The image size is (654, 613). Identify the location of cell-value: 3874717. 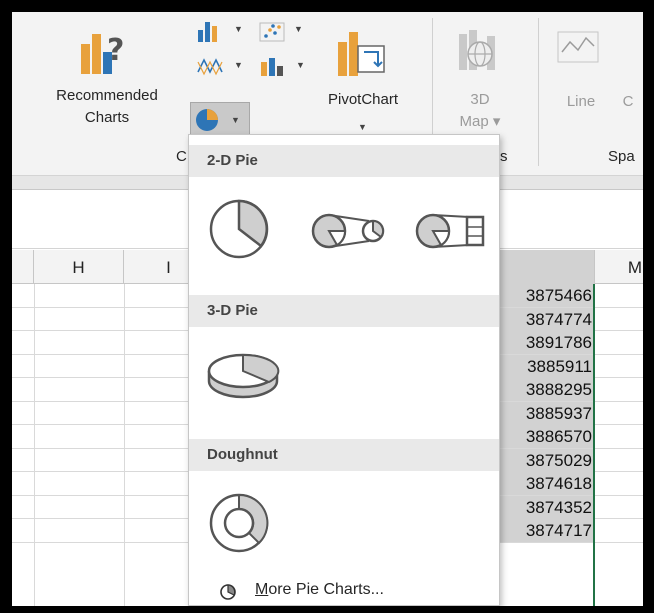
(544, 530).